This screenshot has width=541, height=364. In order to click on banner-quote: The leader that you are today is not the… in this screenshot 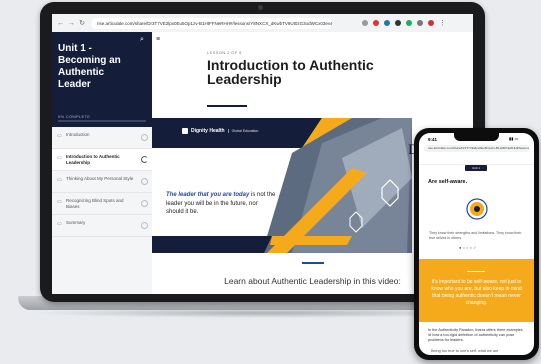, I will do `click(221, 204)`.